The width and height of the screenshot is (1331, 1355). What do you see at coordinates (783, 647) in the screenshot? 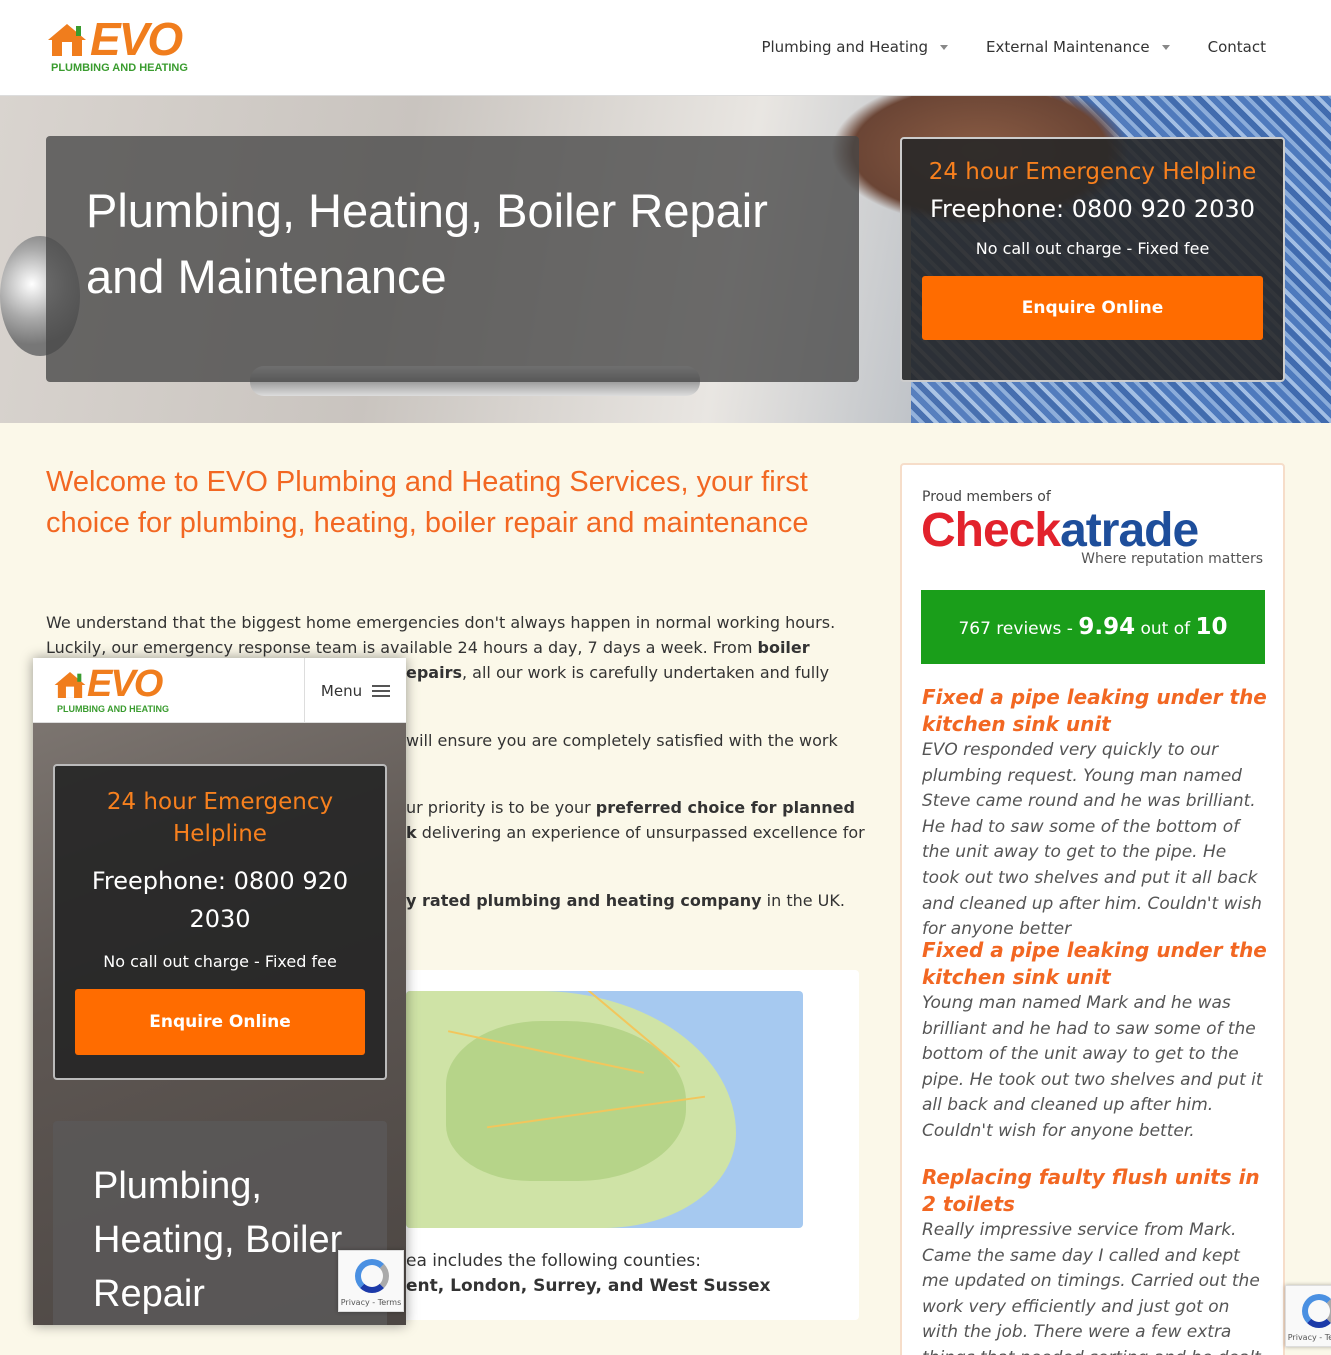
I see `intro-bold: boiler` at bounding box center [783, 647].